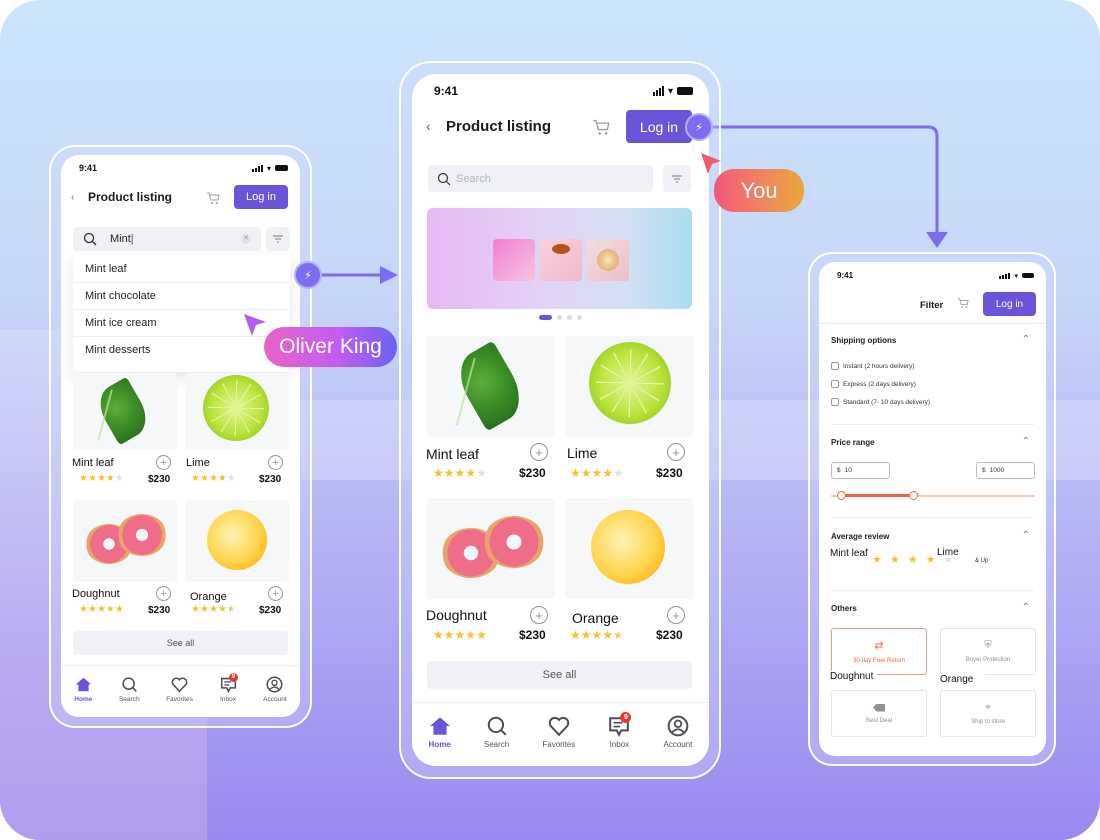 The image size is (1100, 840). Describe the element at coordinates (860, 470) in the screenshot. I see `price-min-input: $10` at that location.